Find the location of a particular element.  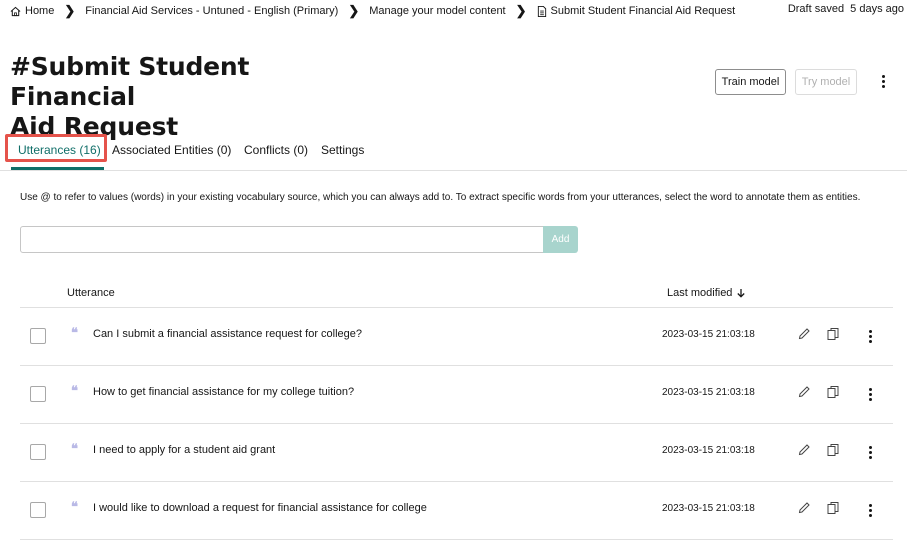

column-header-last-modified-label: Last modified is located at coordinates (700, 293).